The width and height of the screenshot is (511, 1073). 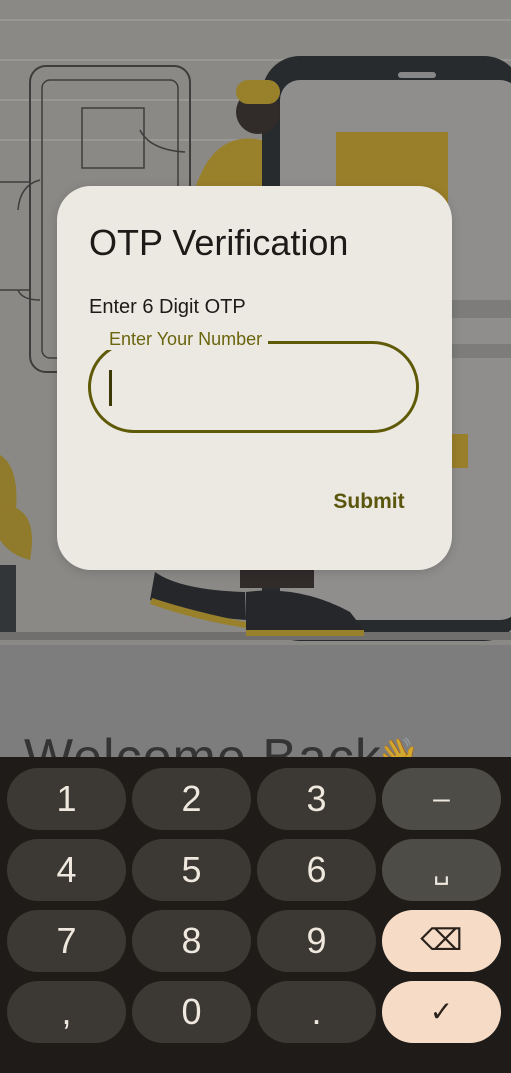 What do you see at coordinates (441, 870) in the screenshot?
I see `space-key-icon: ␣` at bounding box center [441, 870].